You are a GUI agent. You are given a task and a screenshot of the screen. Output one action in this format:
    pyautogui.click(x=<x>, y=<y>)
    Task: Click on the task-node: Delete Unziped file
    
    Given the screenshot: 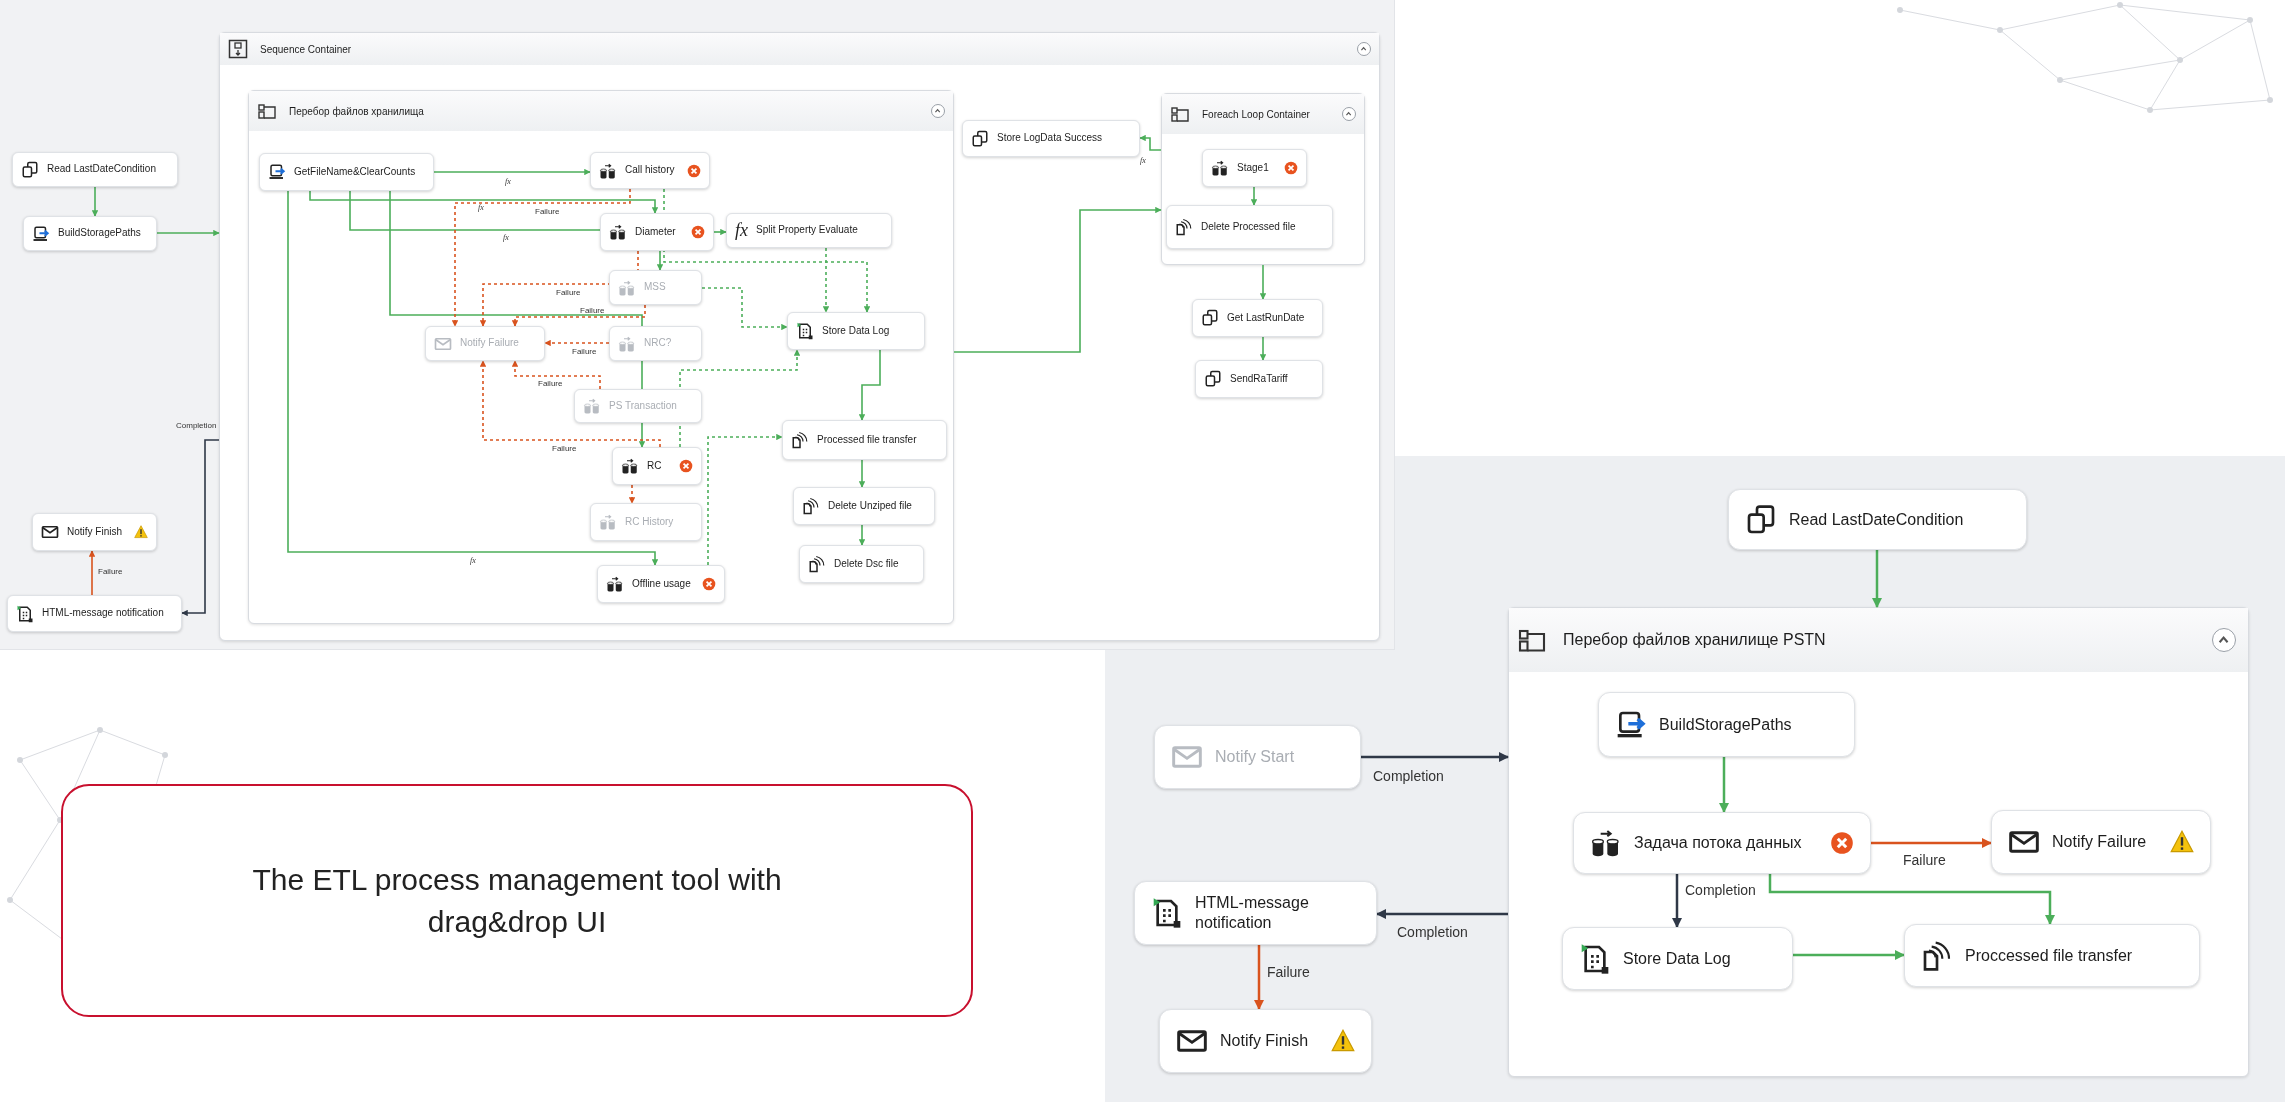 What is the action you would take?
    pyautogui.click(x=864, y=506)
    